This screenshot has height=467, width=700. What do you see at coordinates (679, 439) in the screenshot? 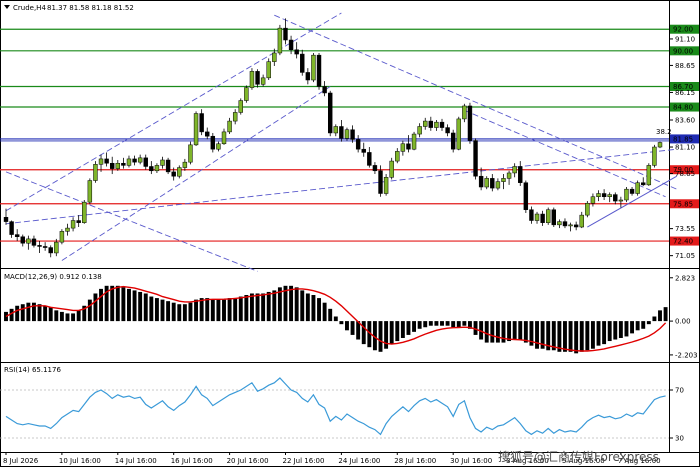
I see `rsi-tick-label: 30` at bounding box center [679, 439].